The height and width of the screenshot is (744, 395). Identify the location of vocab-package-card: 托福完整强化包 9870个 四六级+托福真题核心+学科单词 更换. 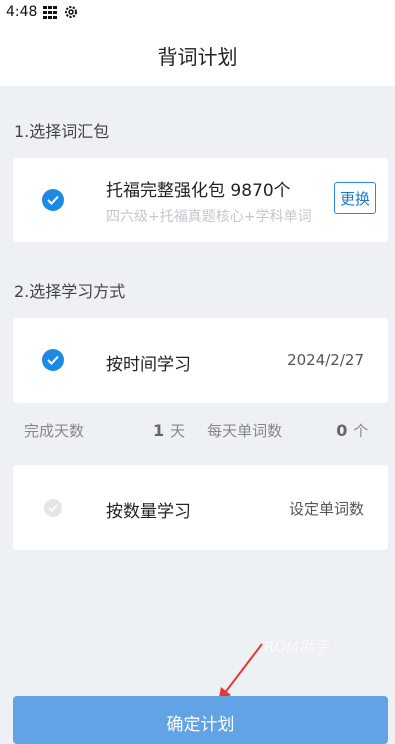
(200, 200).